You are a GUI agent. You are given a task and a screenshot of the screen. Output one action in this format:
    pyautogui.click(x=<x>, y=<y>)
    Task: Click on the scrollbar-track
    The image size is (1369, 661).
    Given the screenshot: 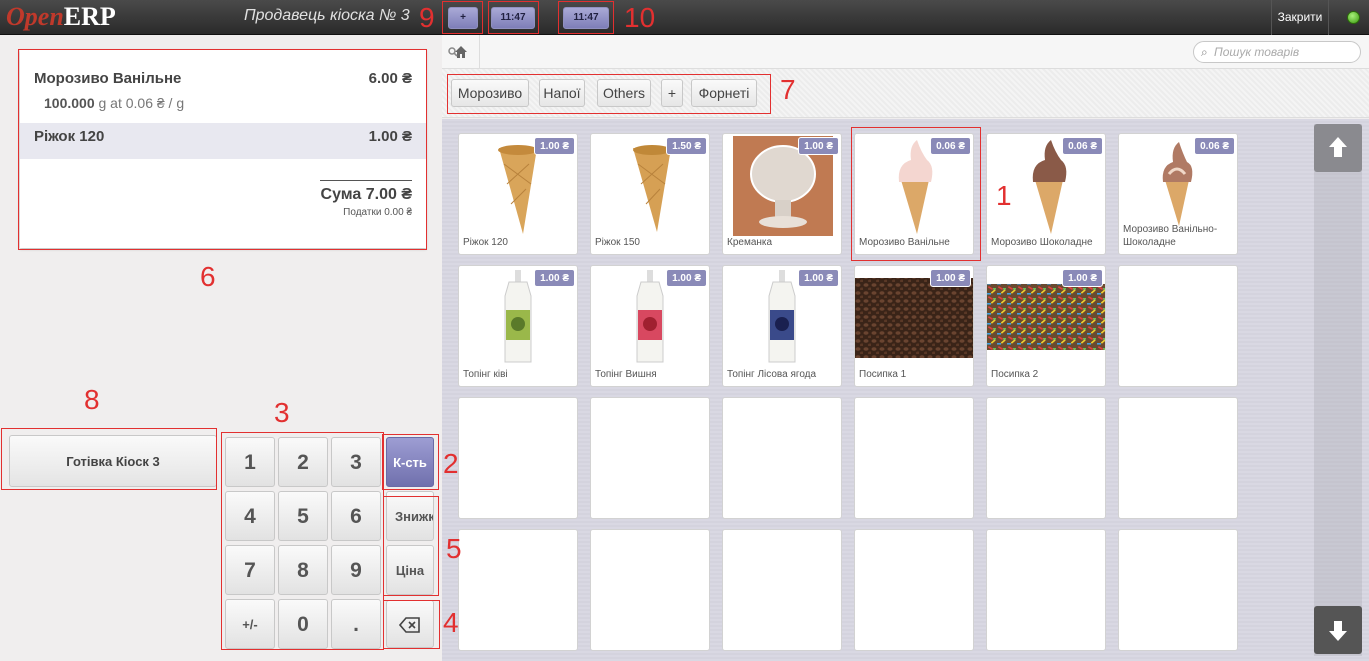 What is the action you would take?
    pyautogui.click(x=1338, y=390)
    